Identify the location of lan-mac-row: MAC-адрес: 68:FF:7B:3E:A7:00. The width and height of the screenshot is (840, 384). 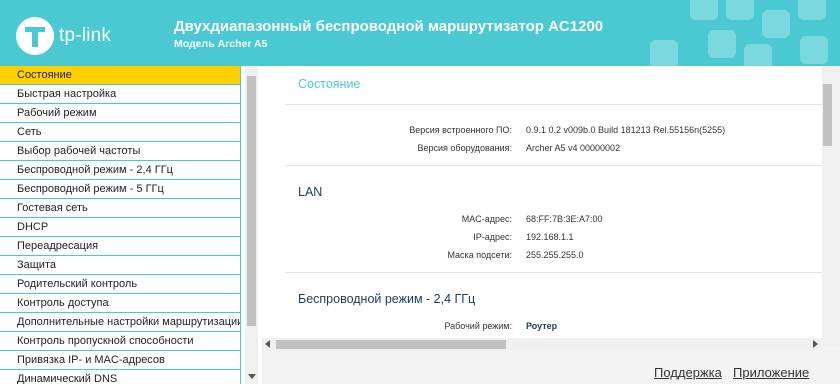
(542, 220).